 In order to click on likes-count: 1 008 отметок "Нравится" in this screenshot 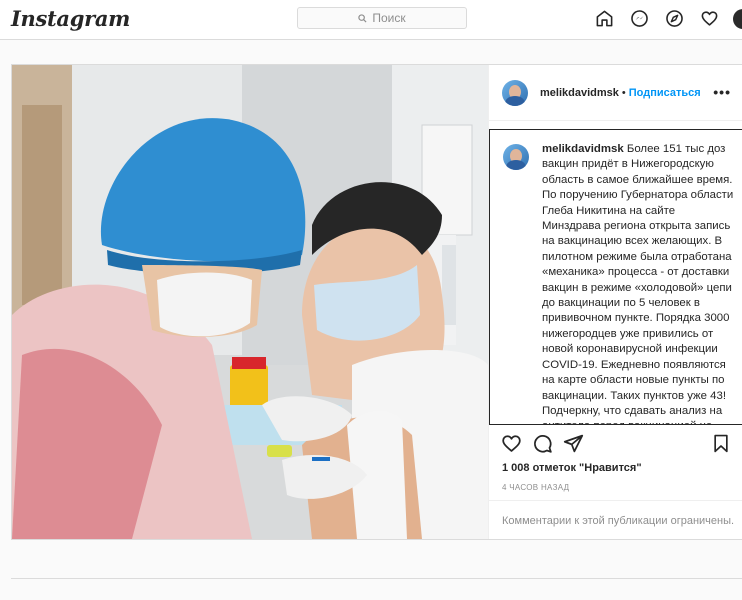, I will do `click(572, 468)`.